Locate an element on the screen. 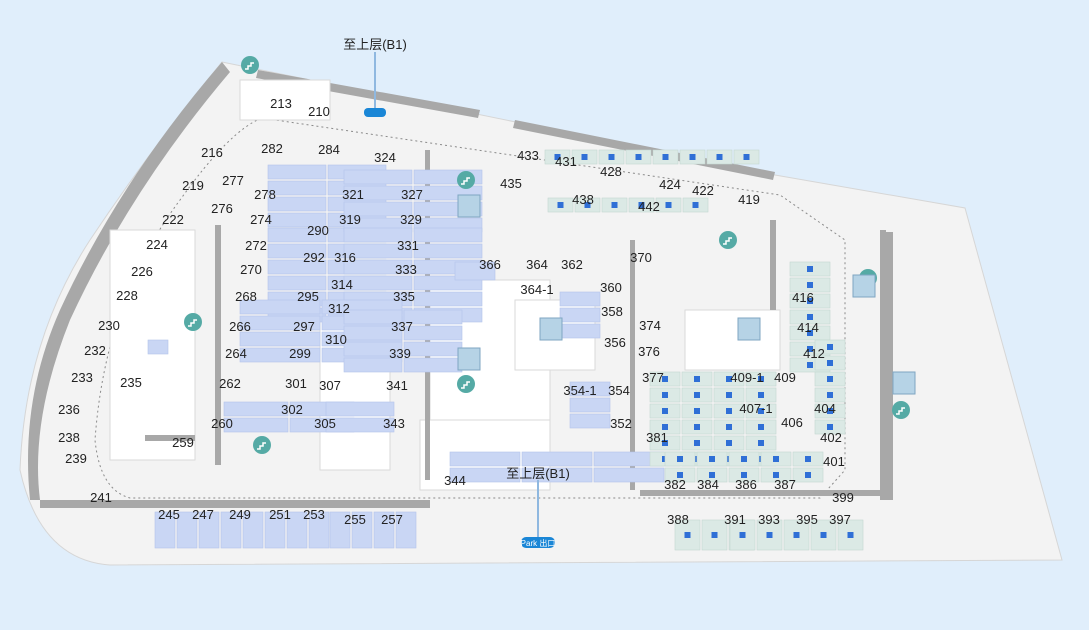 This screenshot has width=1089, height=630. spot-number: 376 is located at coordinates (649, 351).